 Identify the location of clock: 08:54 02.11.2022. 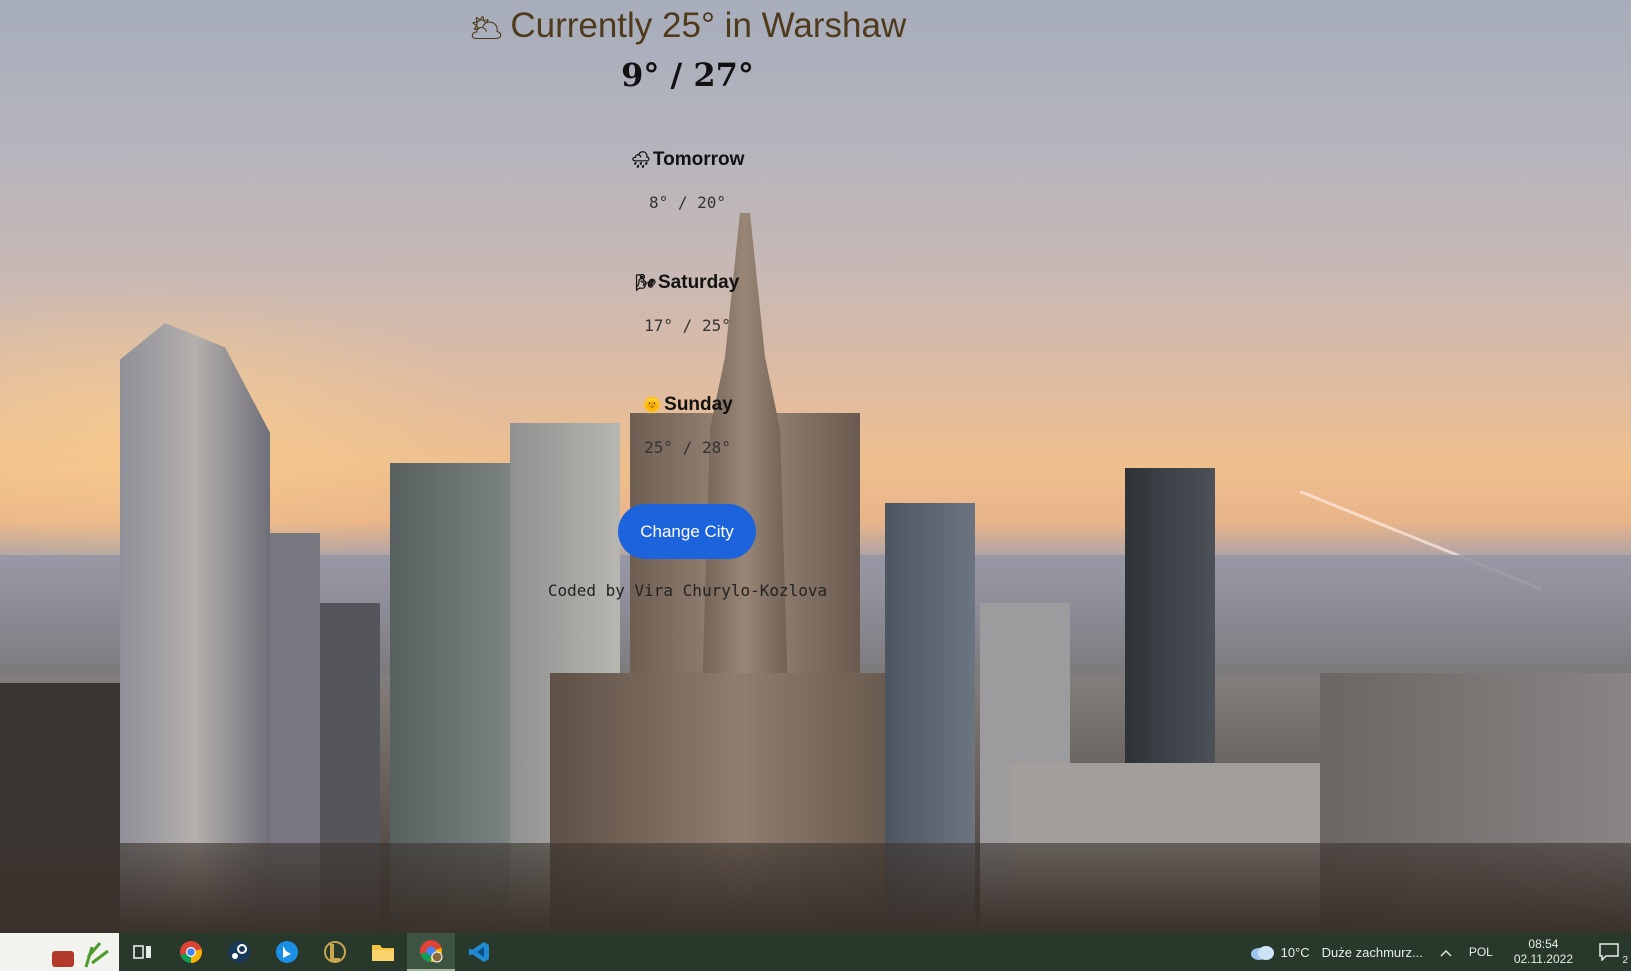
(1543, 952).